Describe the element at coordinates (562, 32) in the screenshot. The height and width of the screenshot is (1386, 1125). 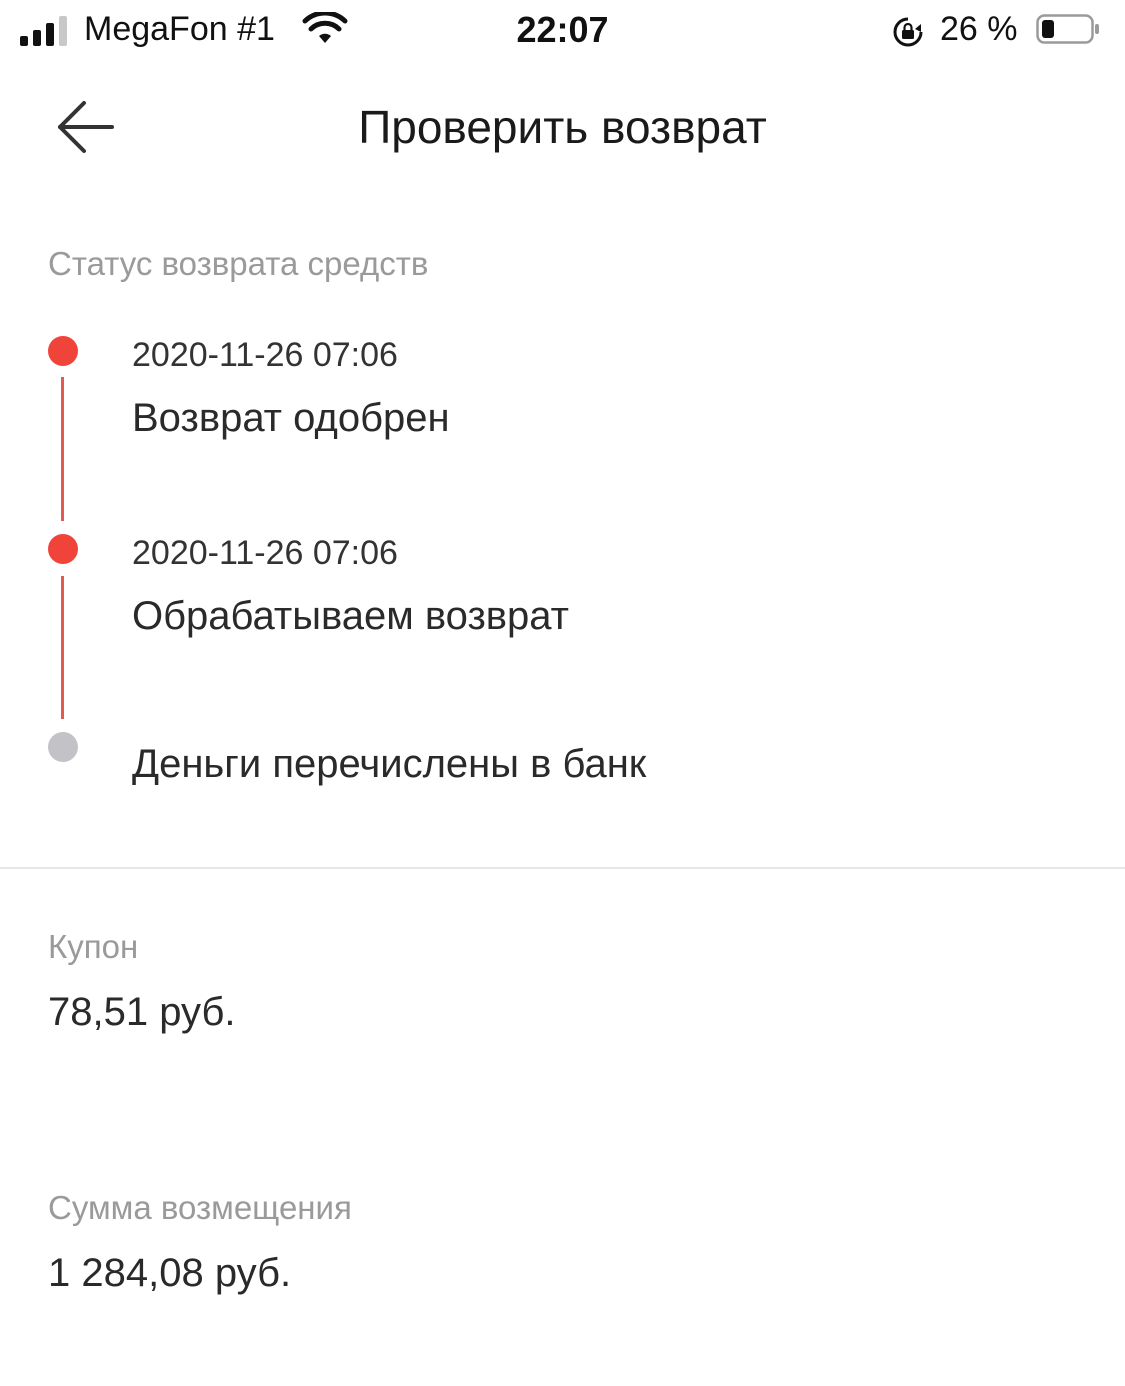
I see `status-bar: MegaFon #1 22:07 26 %` at that location.